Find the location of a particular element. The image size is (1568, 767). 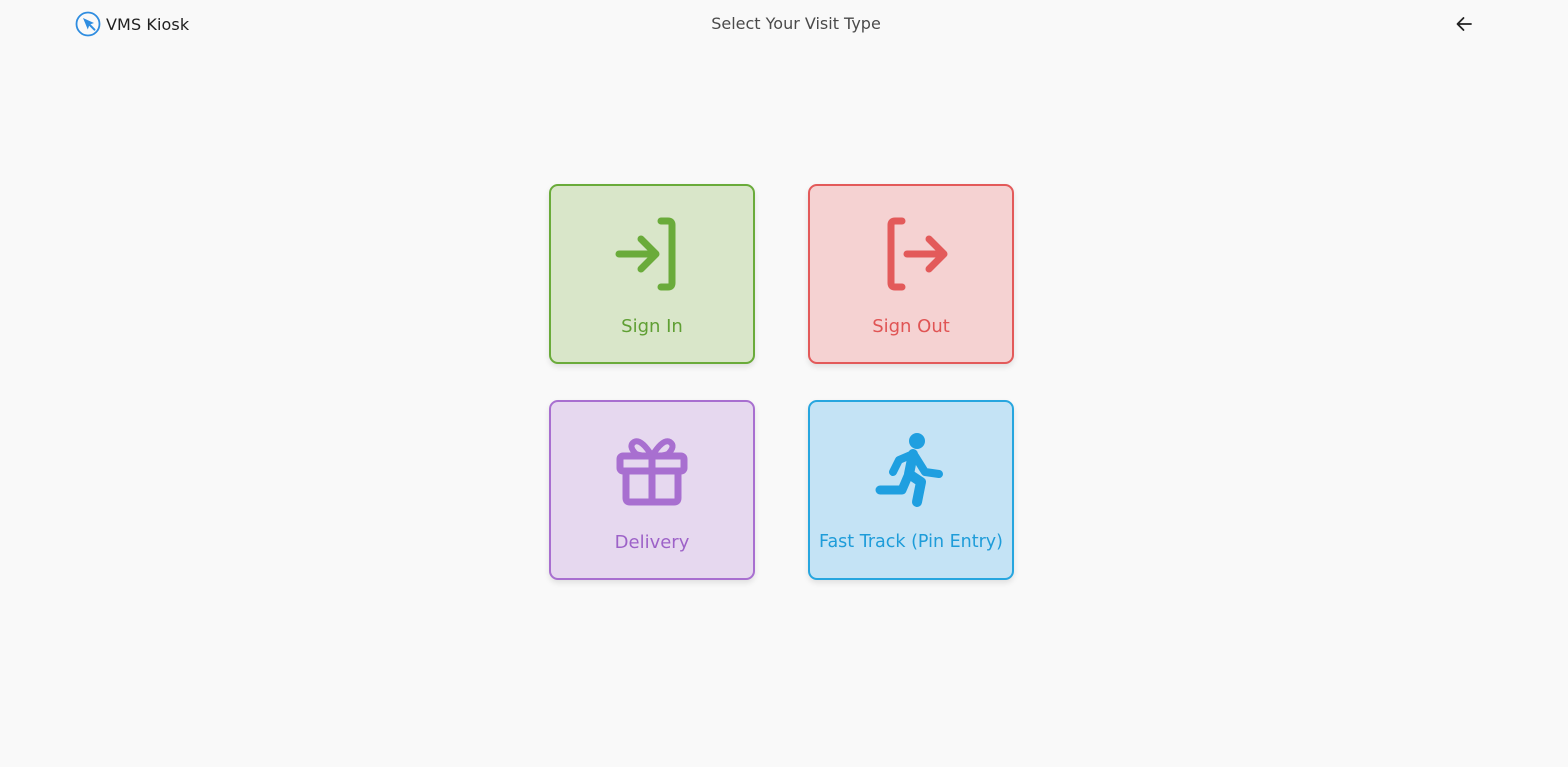

login-arrow-icon is located at coordinates (645, 254).